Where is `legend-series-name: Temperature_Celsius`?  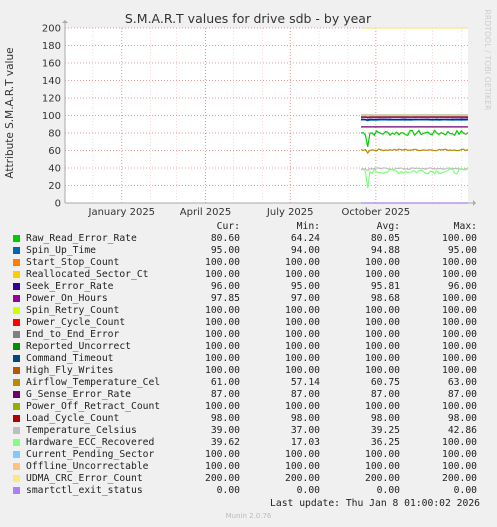
legend-series-name: Temperature_Celsius is located at coordinates (81, 430).